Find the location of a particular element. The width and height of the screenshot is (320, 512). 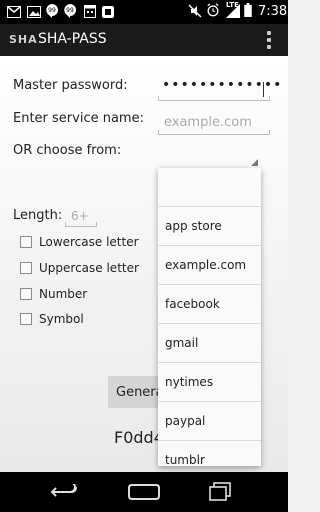

alarm-icon is located at coordinates (213, 10).